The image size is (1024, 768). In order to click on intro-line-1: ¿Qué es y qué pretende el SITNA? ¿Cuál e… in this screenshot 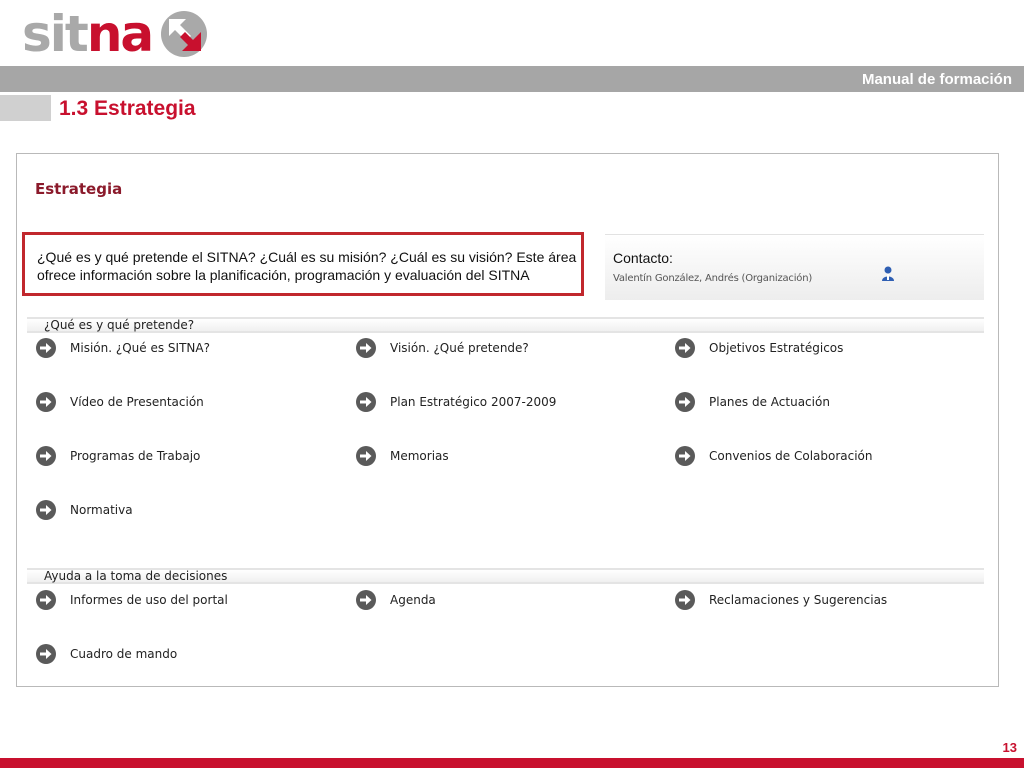, I will do `click(307, 257)`.